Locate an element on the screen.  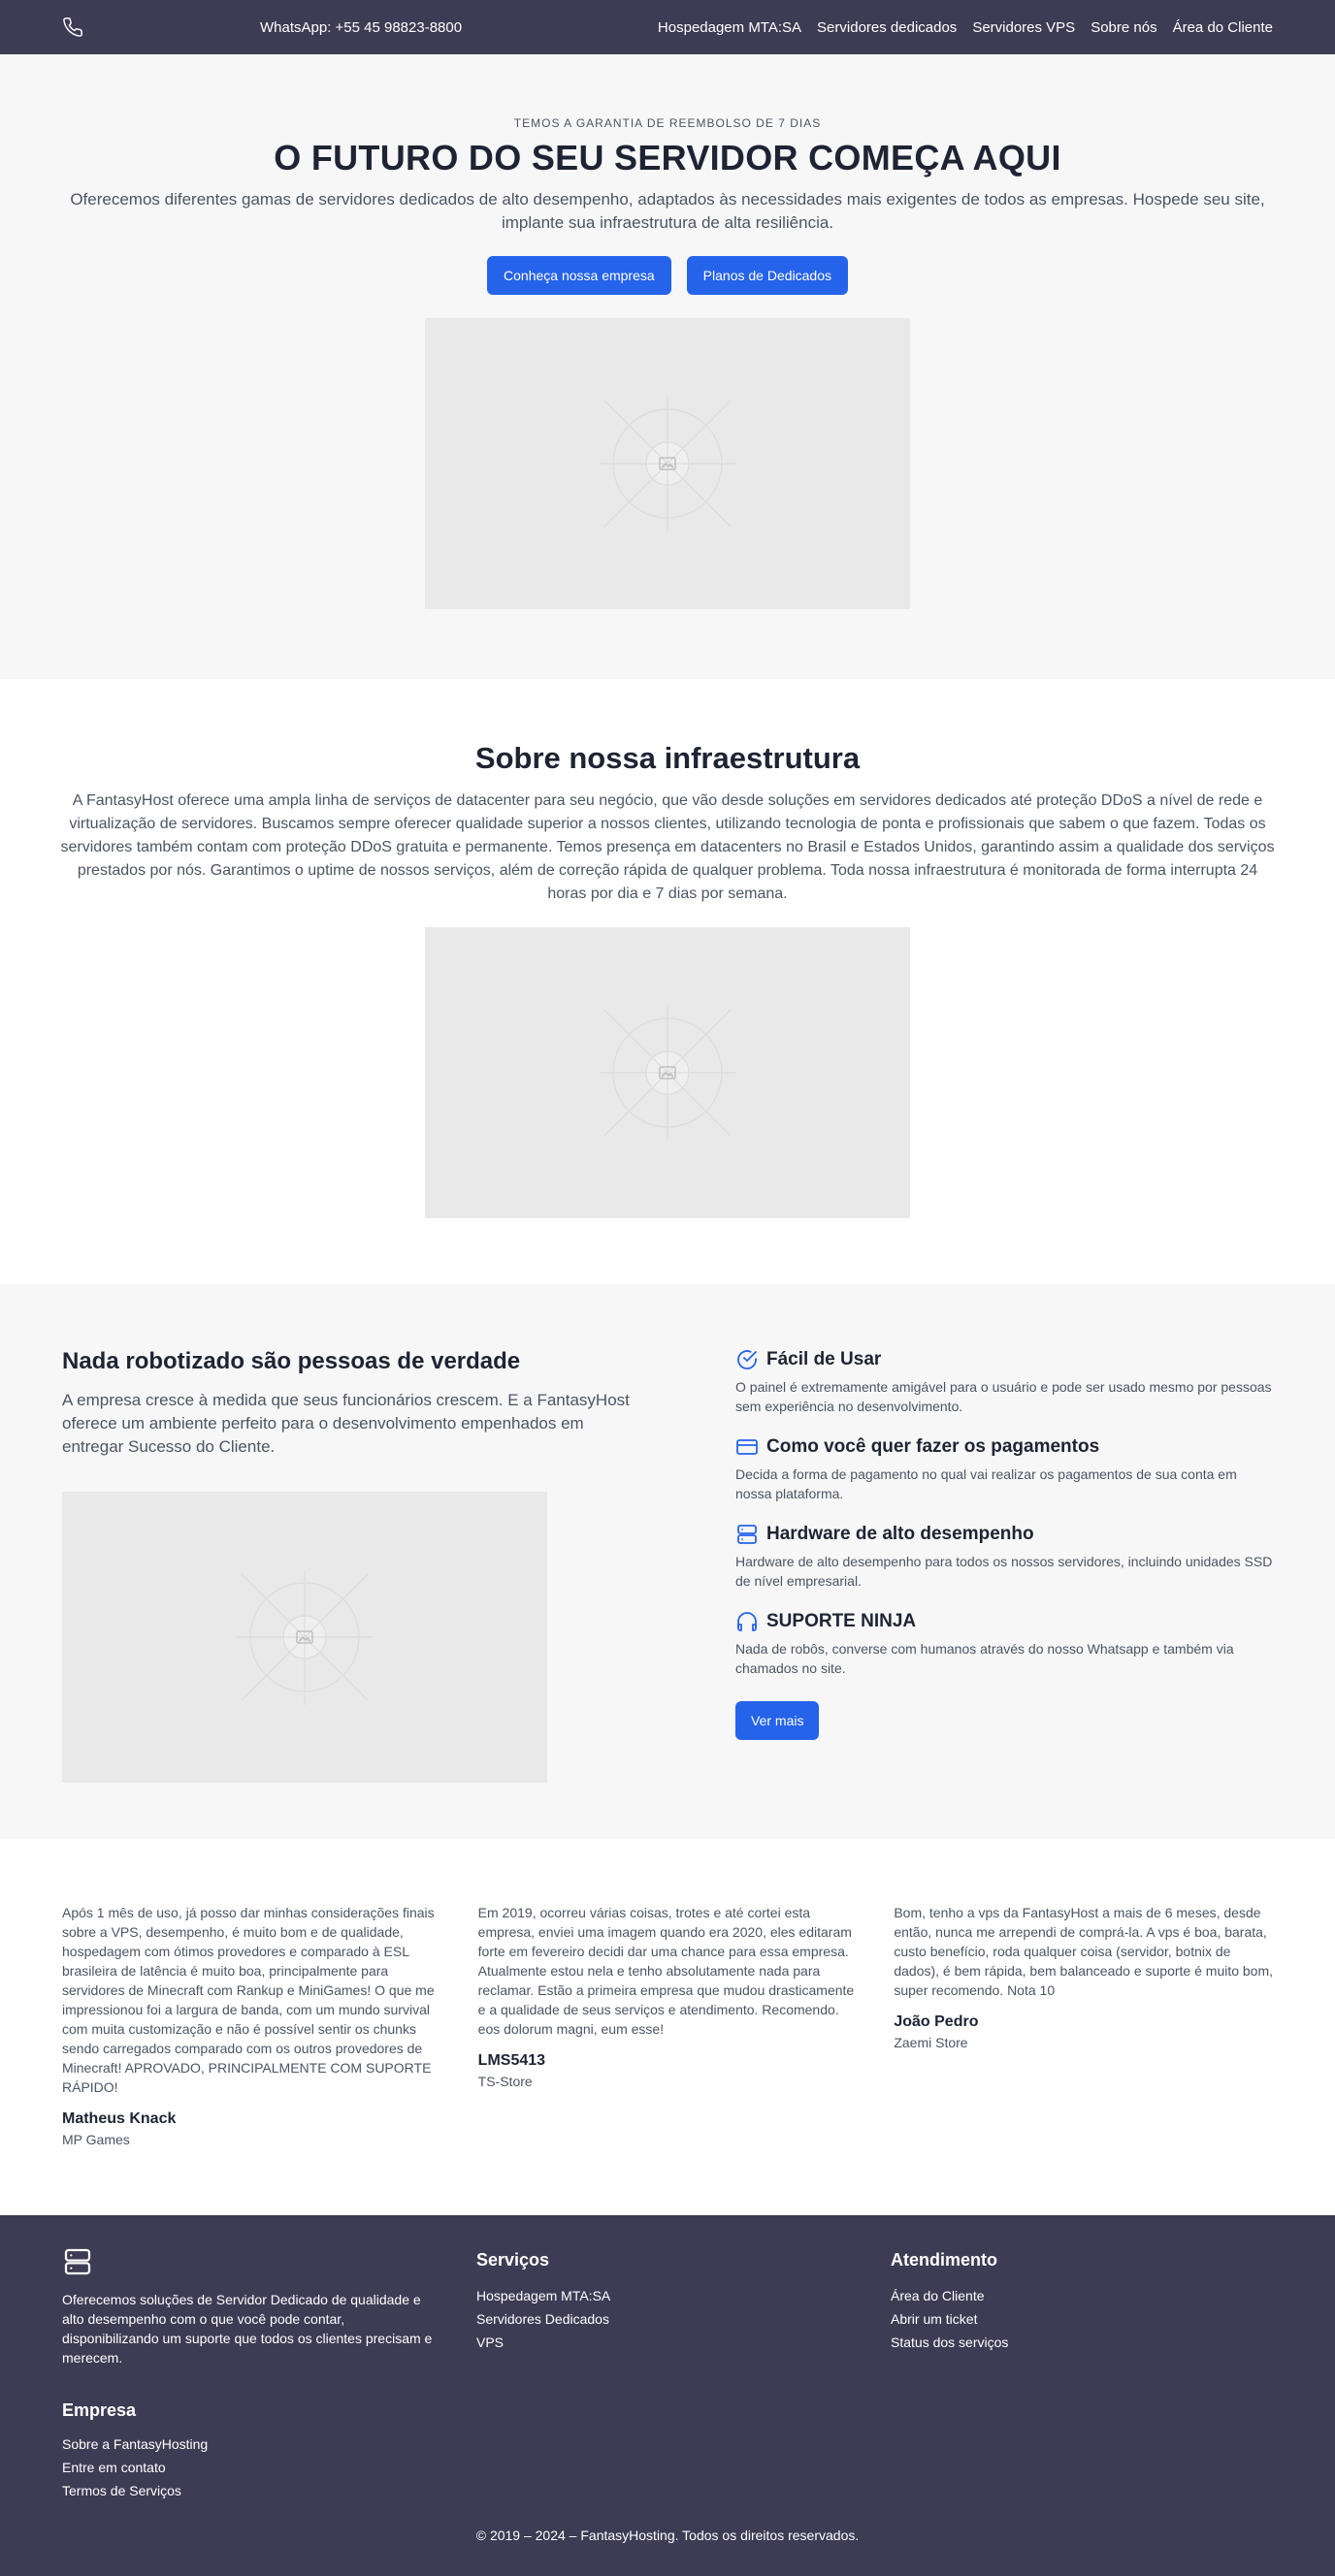
testimonial-company: MP Games is located at coordinates (96, 2139).